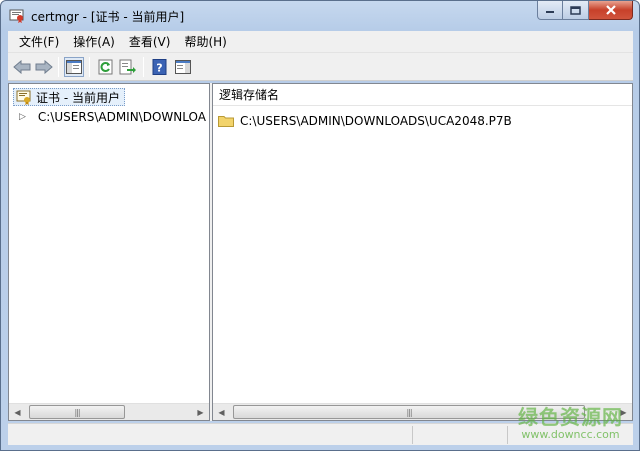  What do you see at coordinates (22, 117) in the screenshot?
I see `expand-arrow-icon: ▷` at bounding box center [22, 117].